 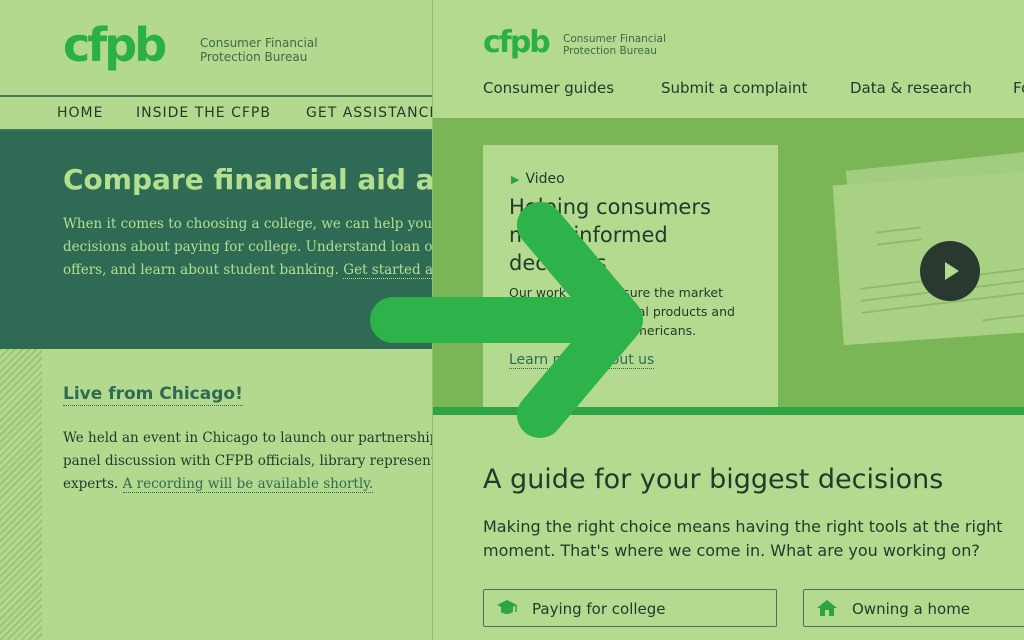 I want to click on old-nav-inside: INSIDE THE CFPB, so click(x=203, y=113).